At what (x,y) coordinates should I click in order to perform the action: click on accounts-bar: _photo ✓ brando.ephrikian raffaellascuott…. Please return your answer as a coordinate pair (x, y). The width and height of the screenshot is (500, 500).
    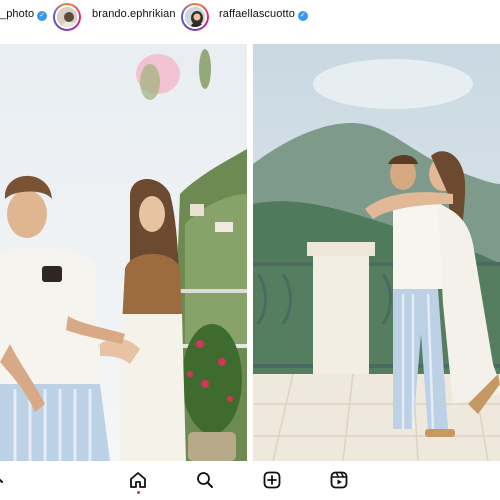
    Looking at the image, I should click on (250, 16).